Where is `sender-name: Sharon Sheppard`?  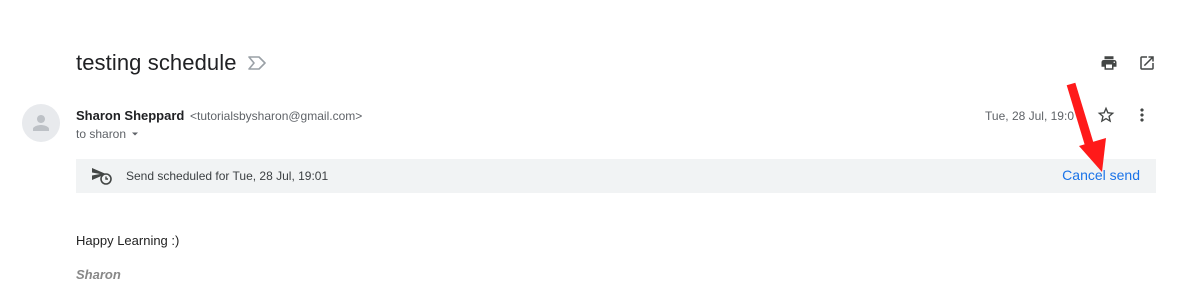
sender-name: Sharon Sheppard is located at coordinates (130, 115).